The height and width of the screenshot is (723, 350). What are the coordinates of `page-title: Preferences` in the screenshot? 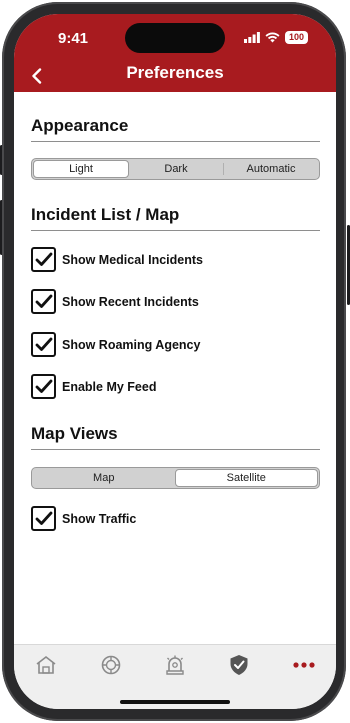 It's located at (175, 72).